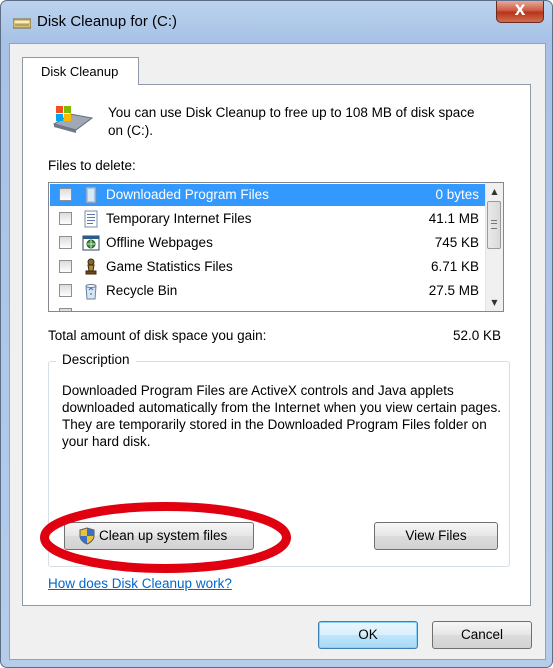  What do you see at coordinates (179, 218) in the screenshot?
I see `file-name: Temporary Internet Files` at bounding box center [179, 218].